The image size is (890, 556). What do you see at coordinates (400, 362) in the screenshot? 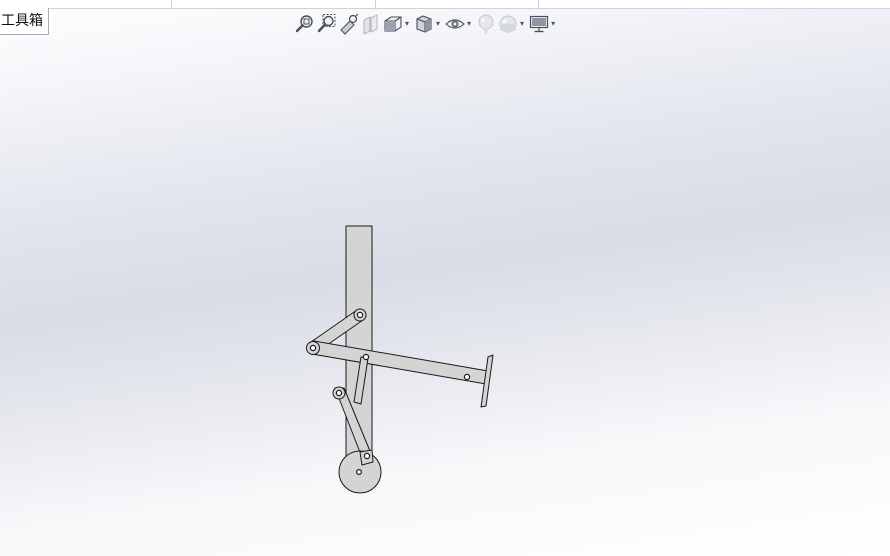
I see `long-arm` at bounding box center [400, 362].